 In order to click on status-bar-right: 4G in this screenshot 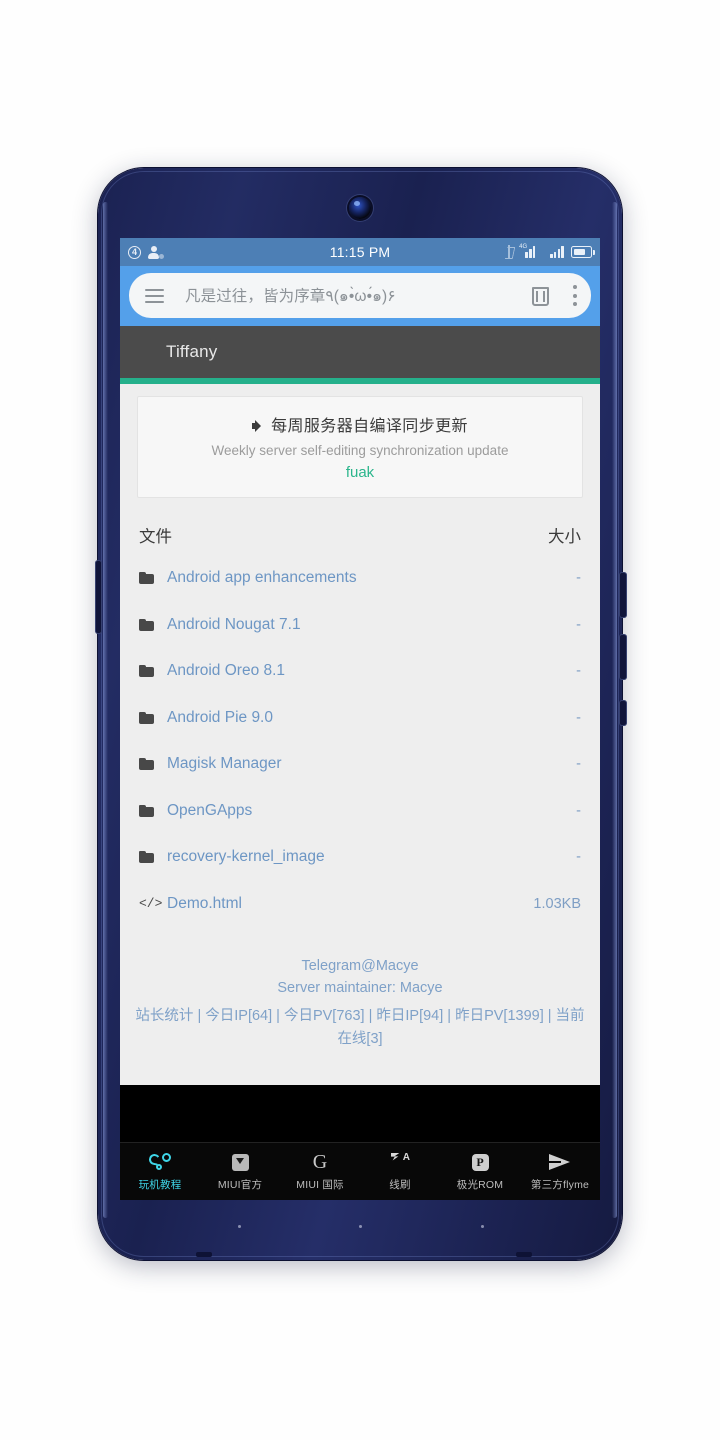, I will do `click(550, 251)`.